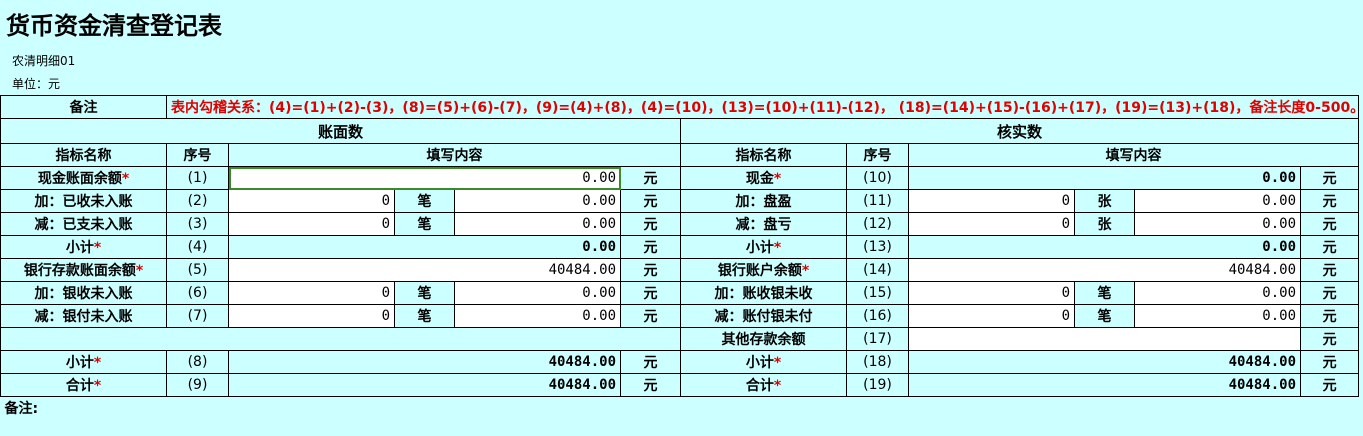 The image size is (1363, 436). What do you see at coordinates (1104, 339) in the screenshot?
I see `right-amount-input` at bounding box center [1104, 339].